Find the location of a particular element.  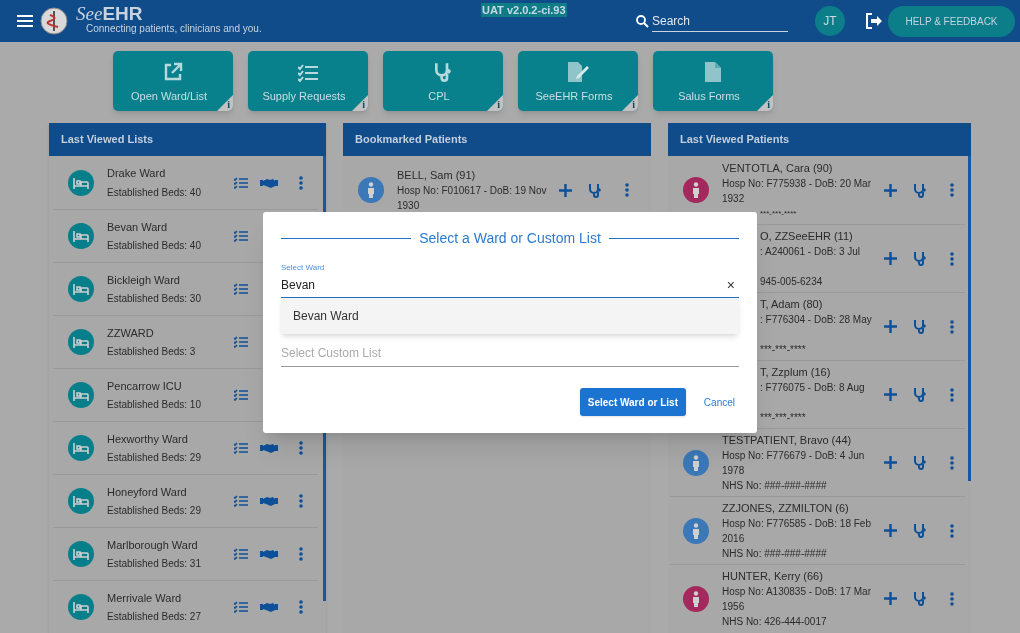

panel-header: Last Viewed Patients is located at coordinates (819, 139).